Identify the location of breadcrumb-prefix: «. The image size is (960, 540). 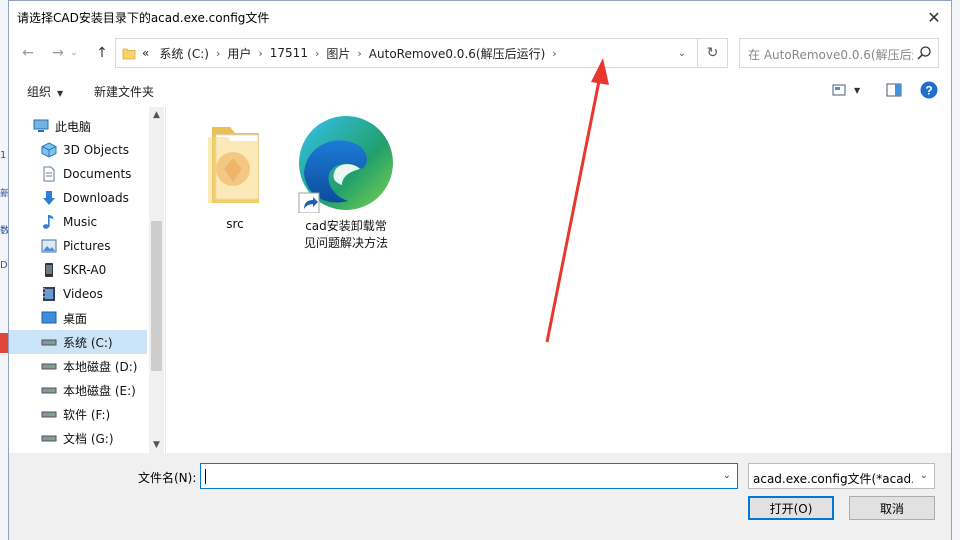
(145, 53).